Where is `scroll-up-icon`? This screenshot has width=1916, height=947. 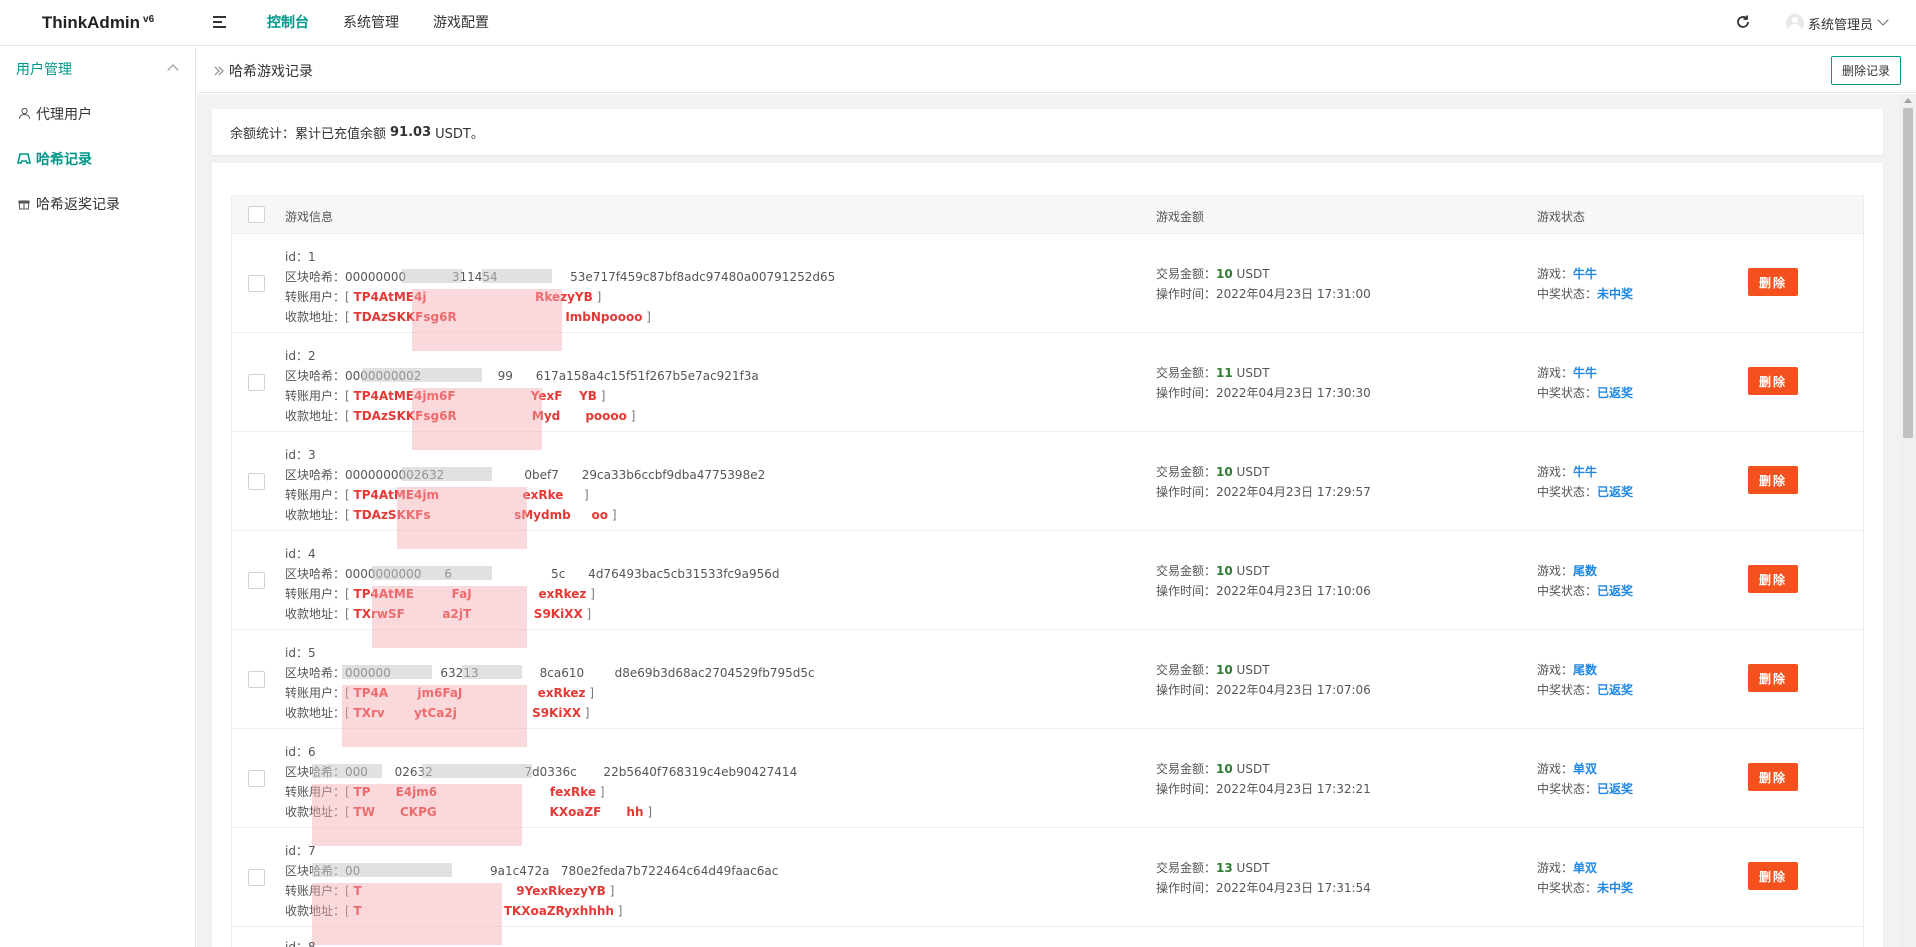
scroll-up-icon is located at coordinates (1908, 100).